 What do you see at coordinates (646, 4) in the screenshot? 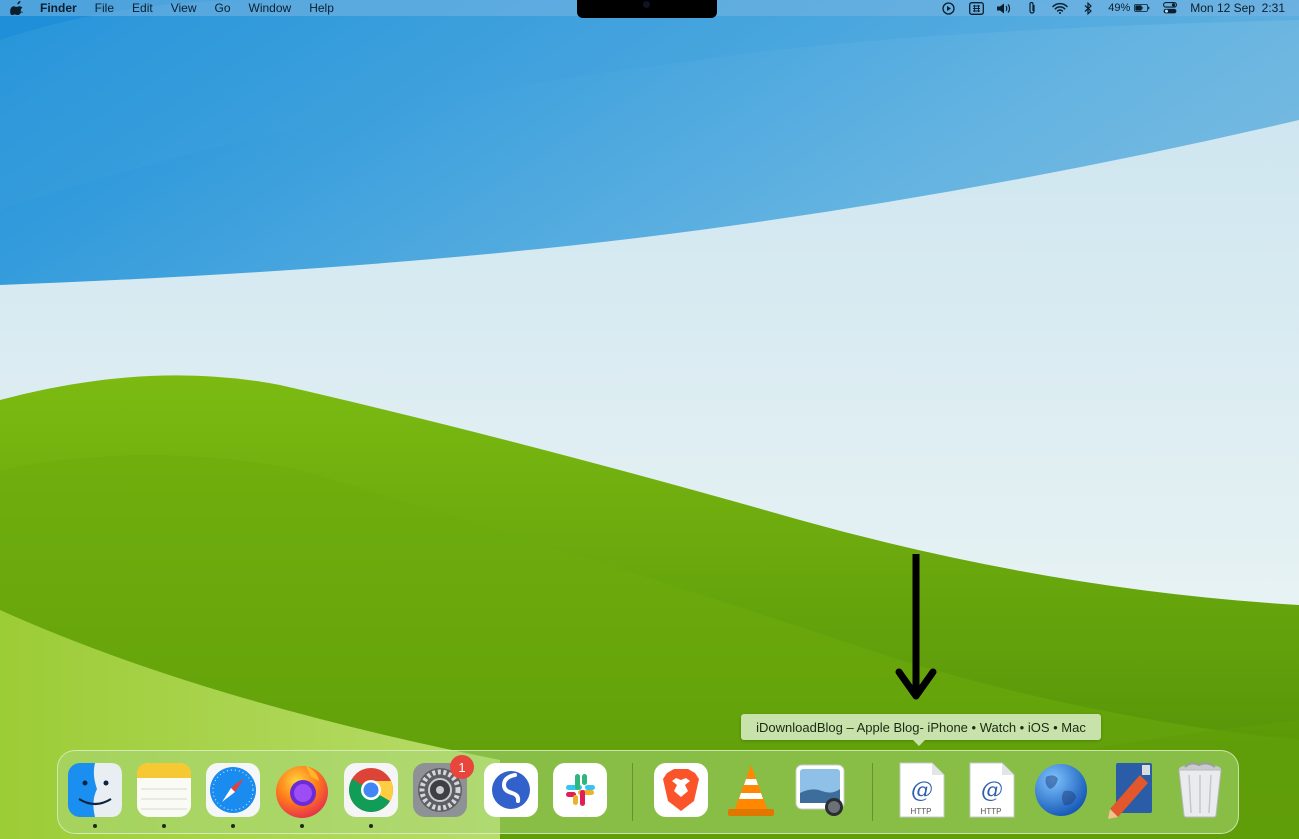
I see `camera-icon` at bounding box center [646, 4].